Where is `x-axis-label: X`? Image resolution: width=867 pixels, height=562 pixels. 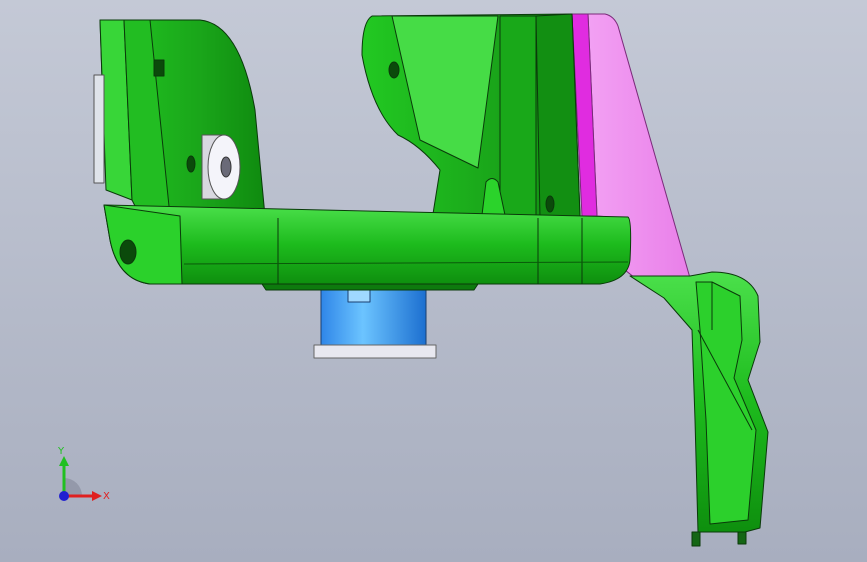 x-axis-label: X is located at coordinates (106, 496).